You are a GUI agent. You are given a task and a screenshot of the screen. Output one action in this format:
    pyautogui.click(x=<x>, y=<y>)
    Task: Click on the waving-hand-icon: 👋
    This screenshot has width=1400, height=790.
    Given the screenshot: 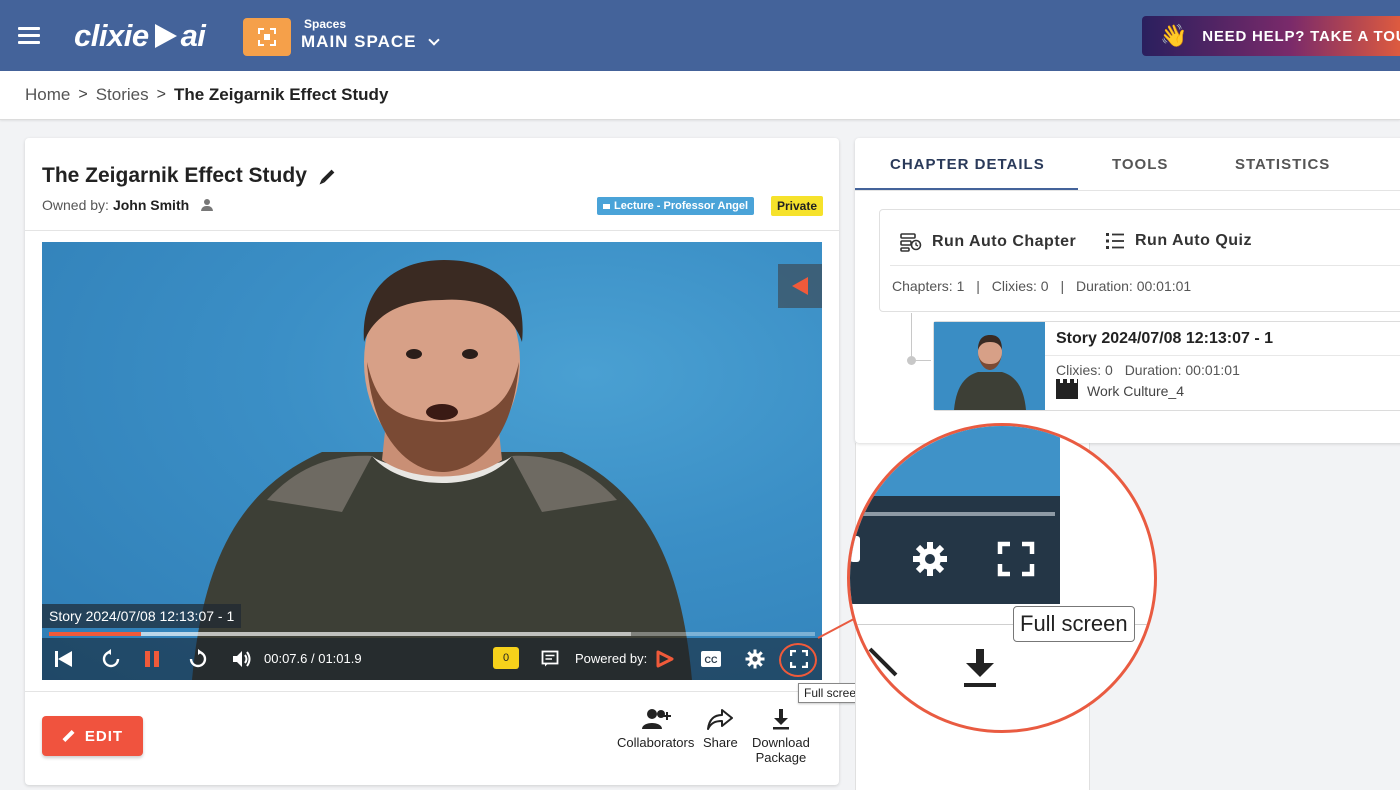 What is the action you would take?
    pyautogui.click(x=1174, y=35)
    